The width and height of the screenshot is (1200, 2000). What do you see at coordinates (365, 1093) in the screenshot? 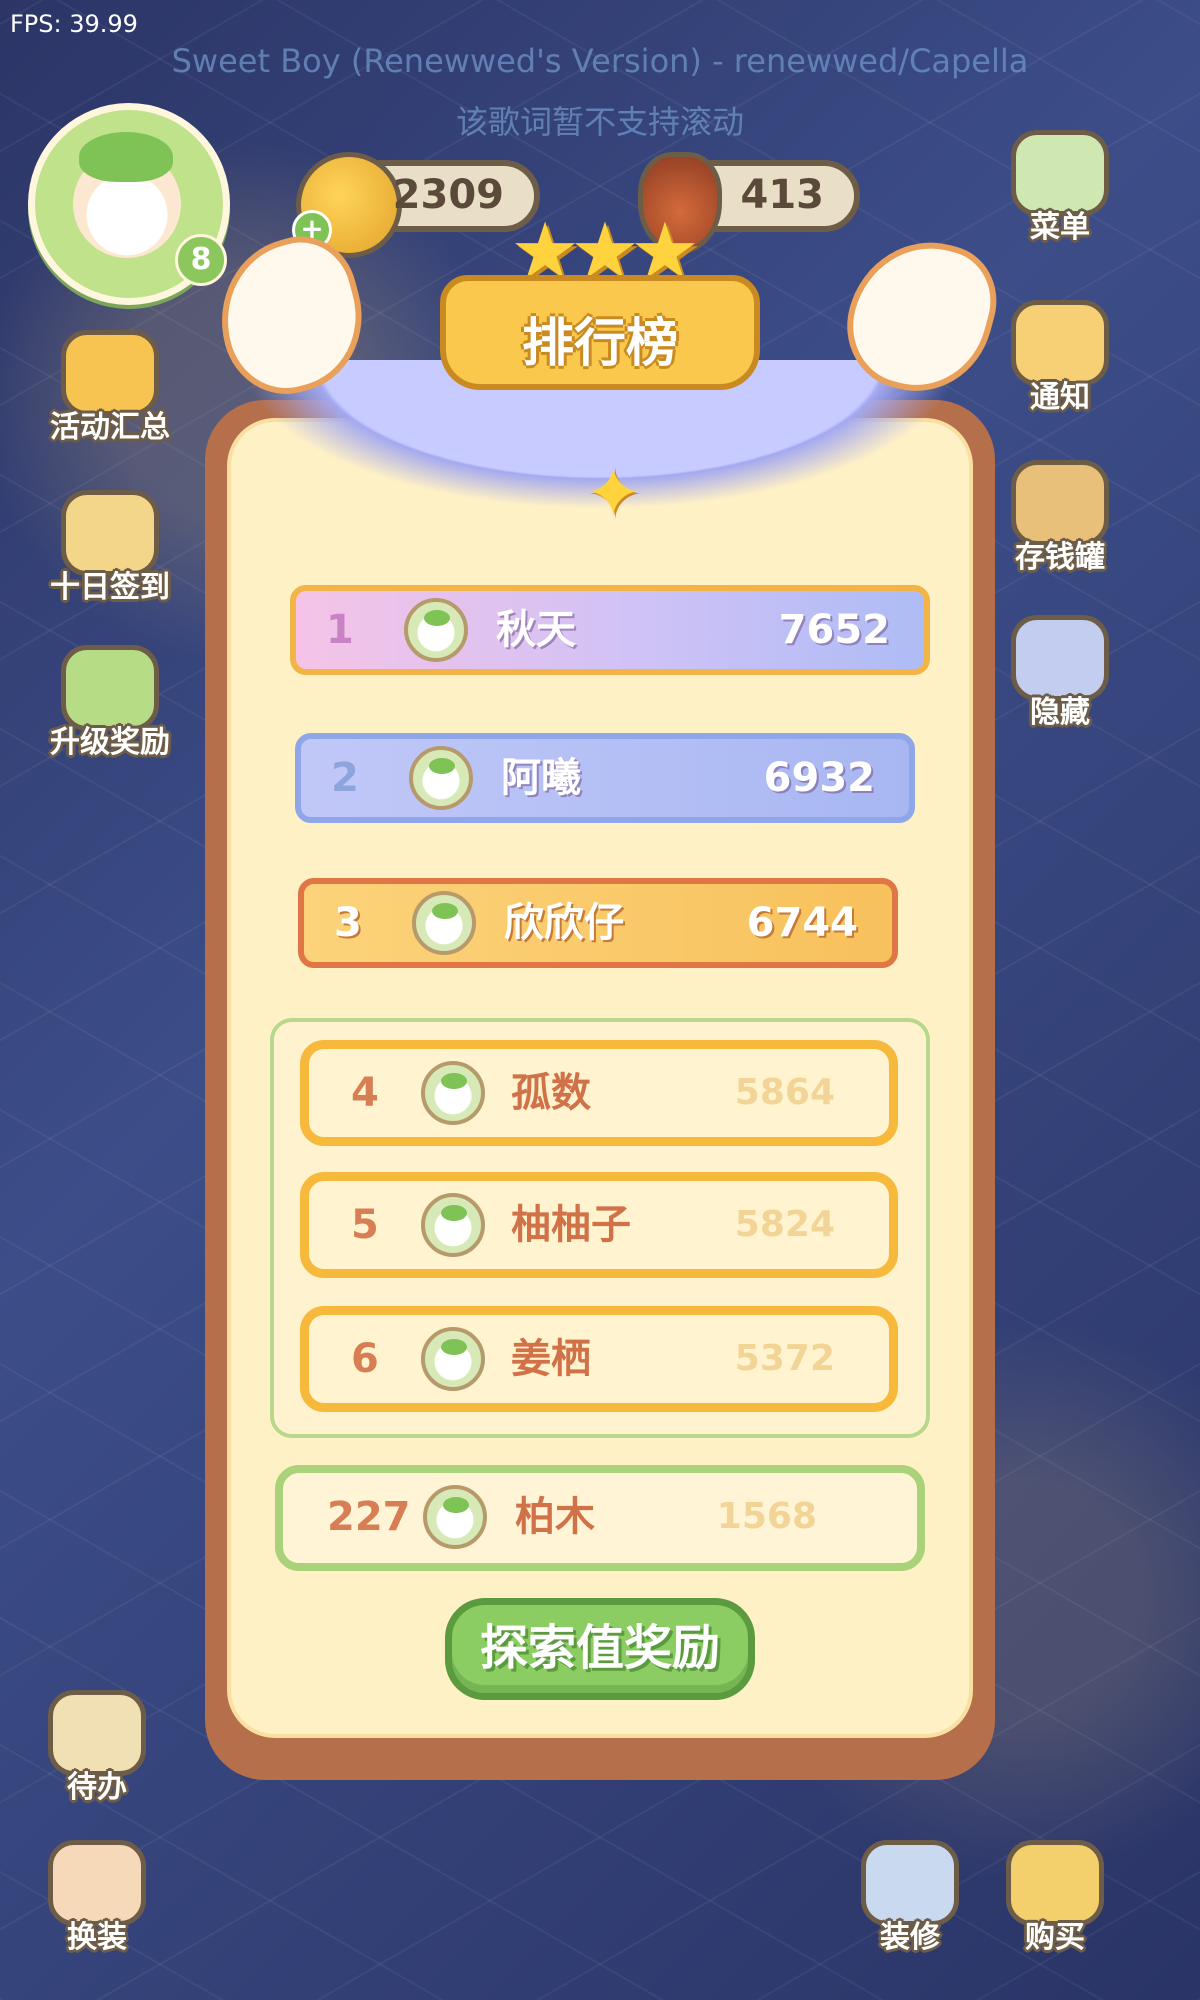
I see `rank-number: 4` at bounding box center [365, 1093].